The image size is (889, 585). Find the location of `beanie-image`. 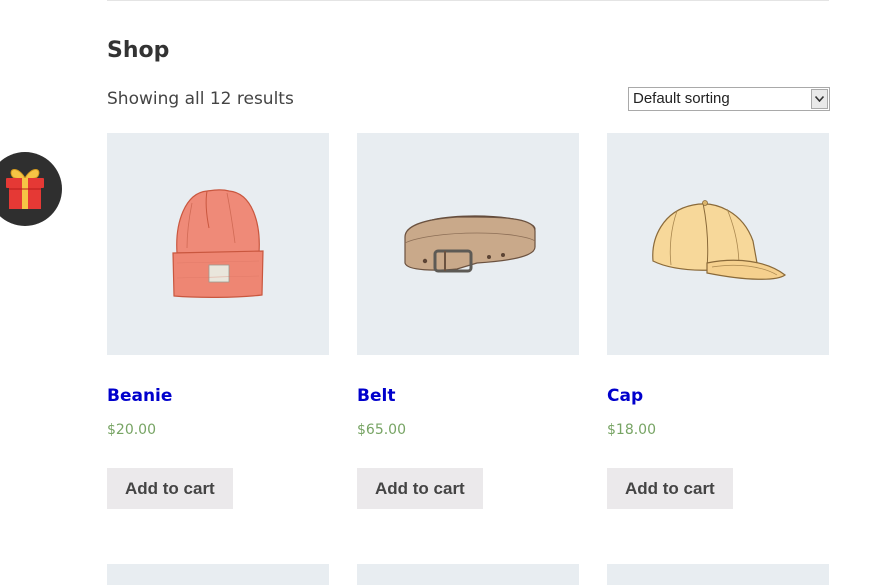

beanie-image is located at coordinates (218, 243).